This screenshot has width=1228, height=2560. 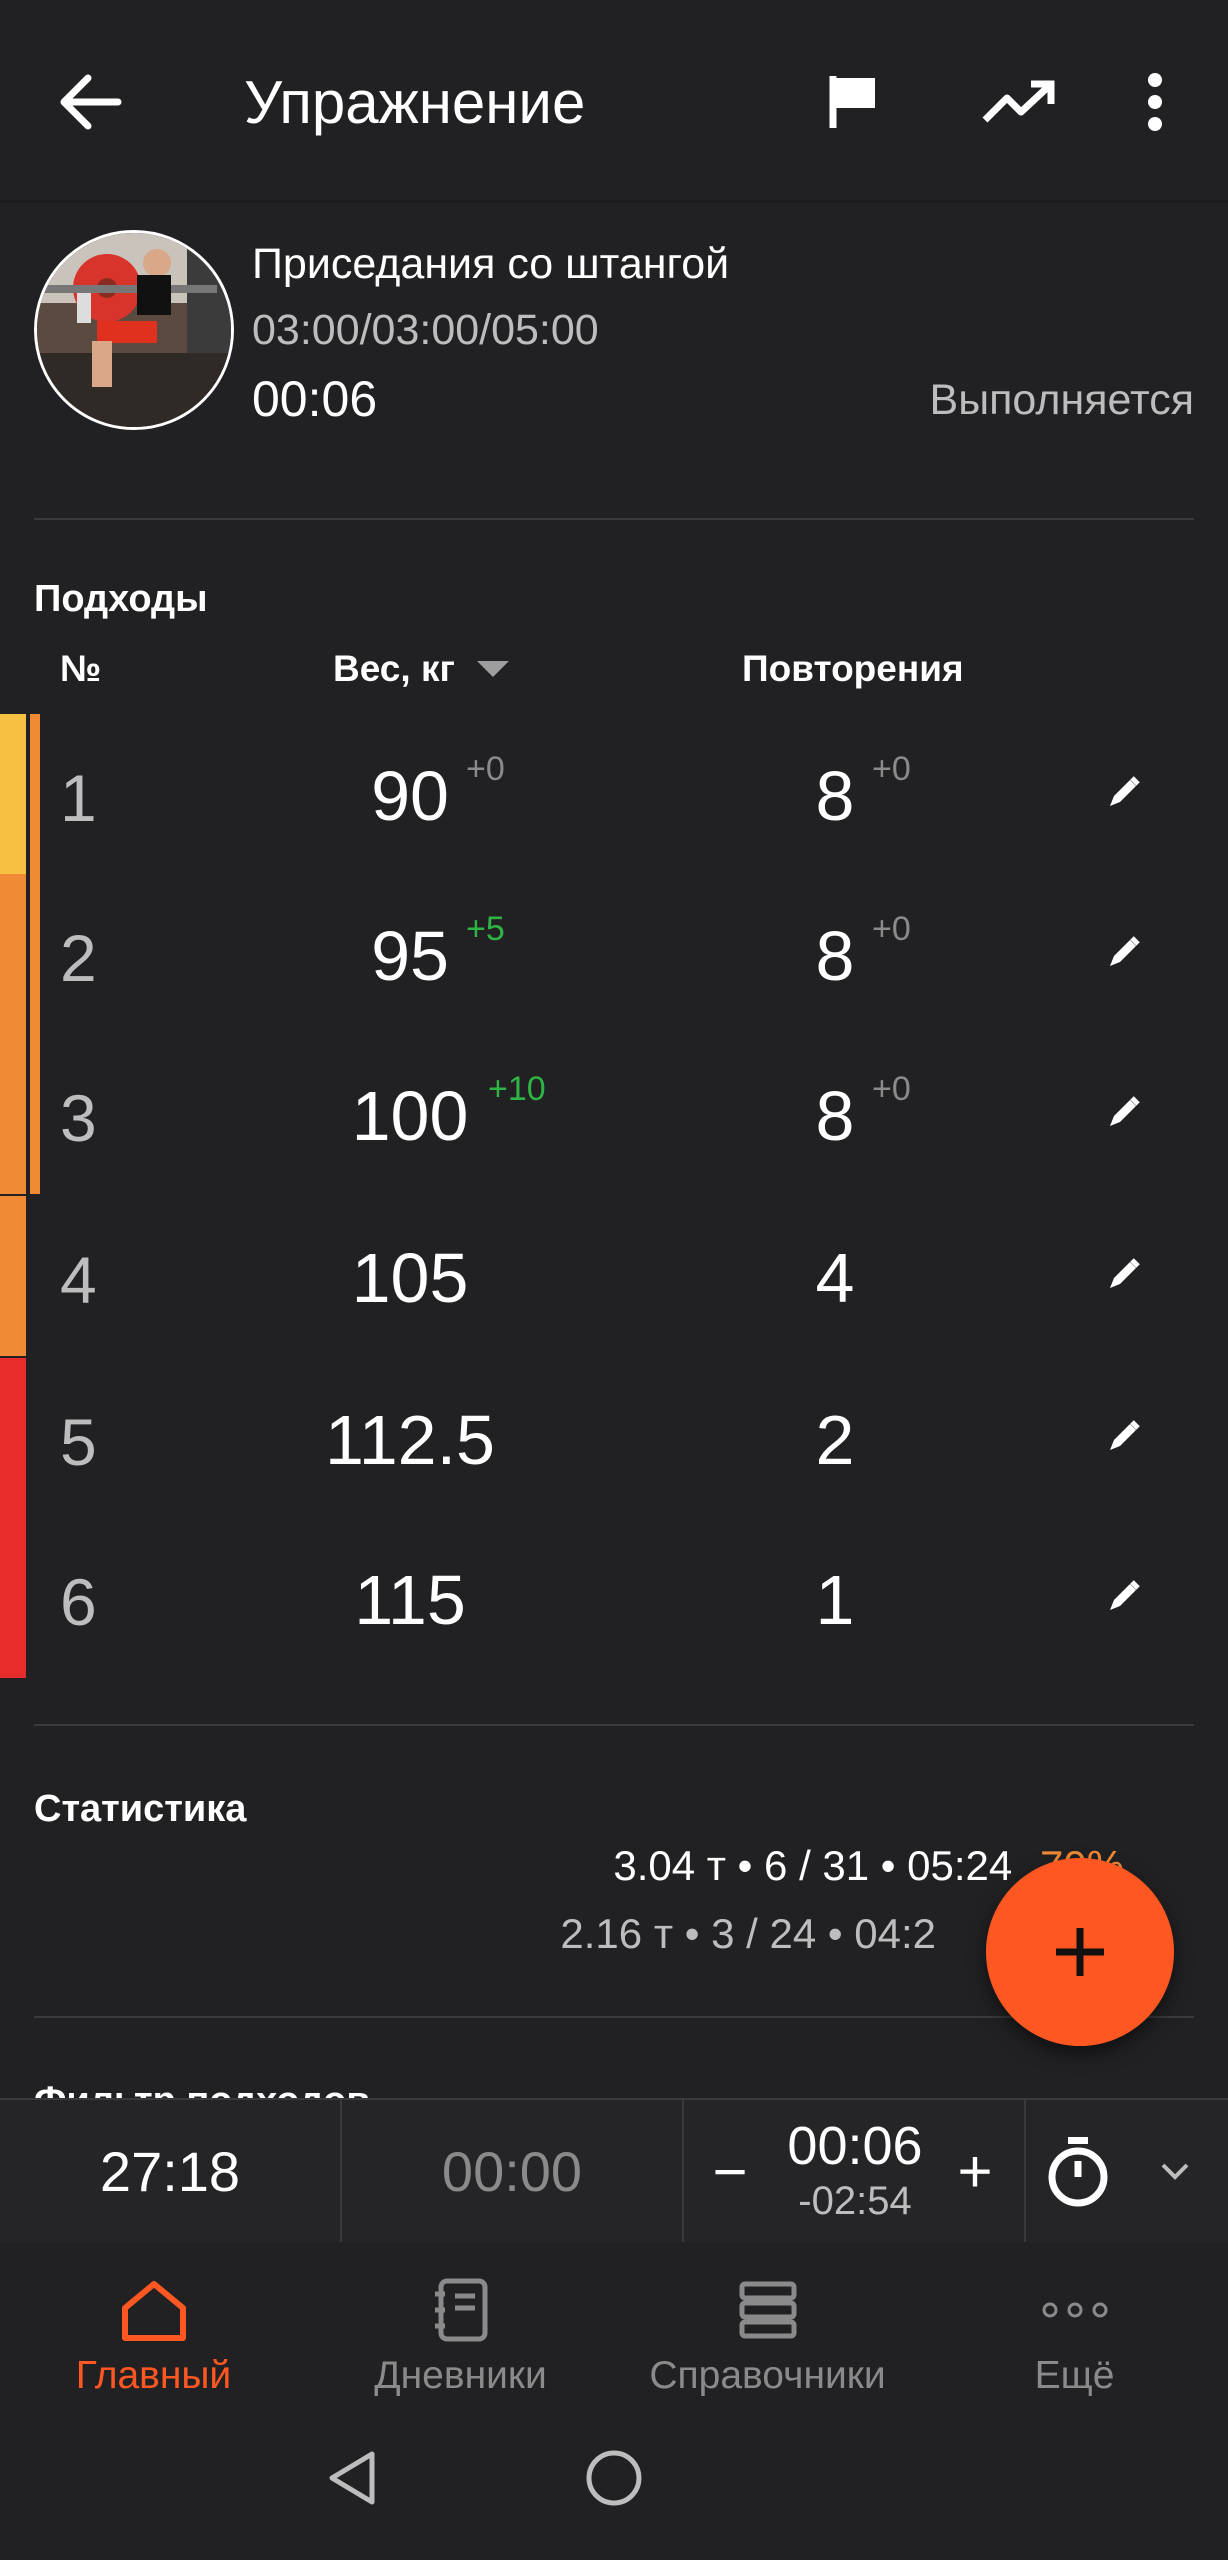 I want to click on filter-section: Фильтр подходов, so click(x=614, y=2089).